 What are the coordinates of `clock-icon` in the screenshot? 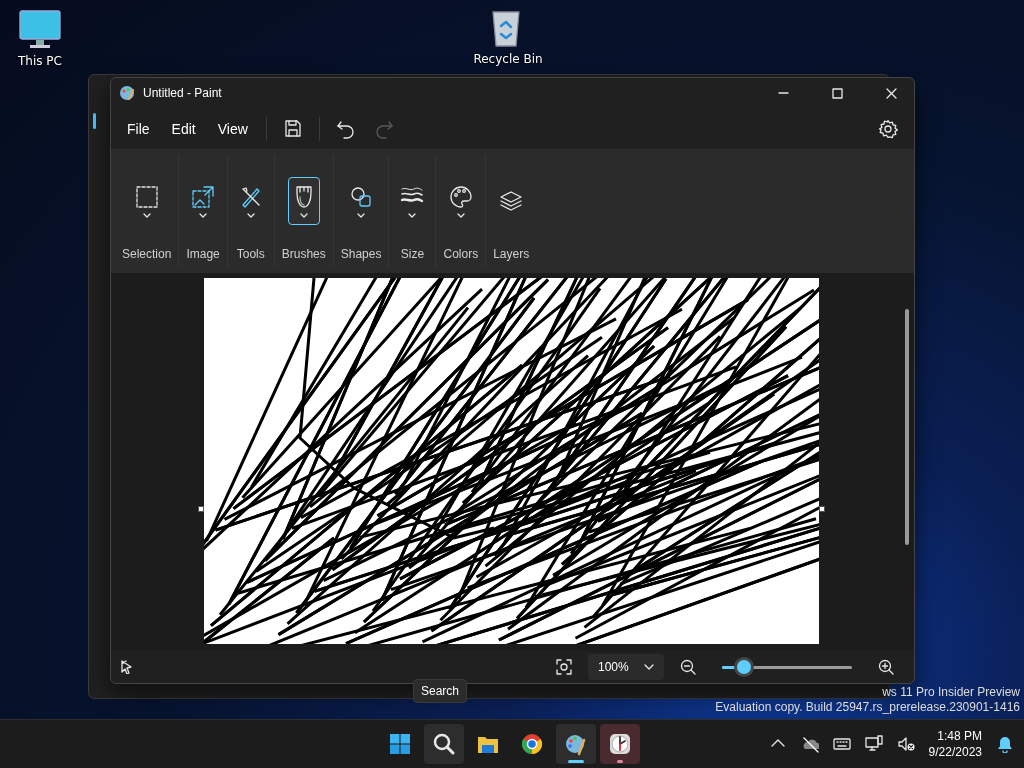 It's located at (620, 744).